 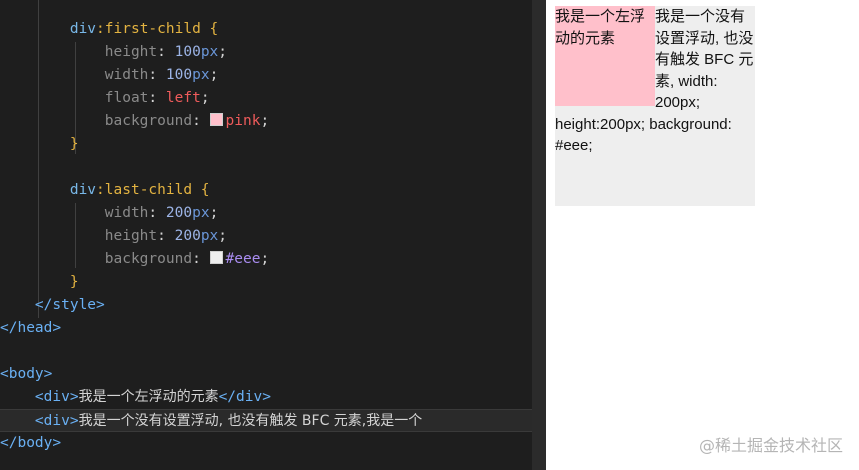 What do you see at coordinates (126, 98) in the screenshot?
I see `css-property: float` at bounding box center [126, 98].